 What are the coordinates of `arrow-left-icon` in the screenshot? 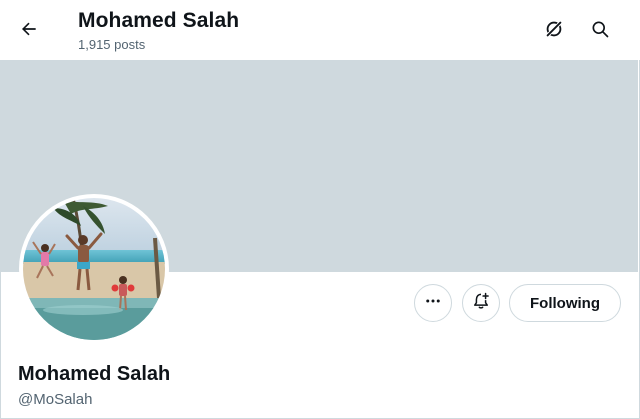 It's located at (29, 31).